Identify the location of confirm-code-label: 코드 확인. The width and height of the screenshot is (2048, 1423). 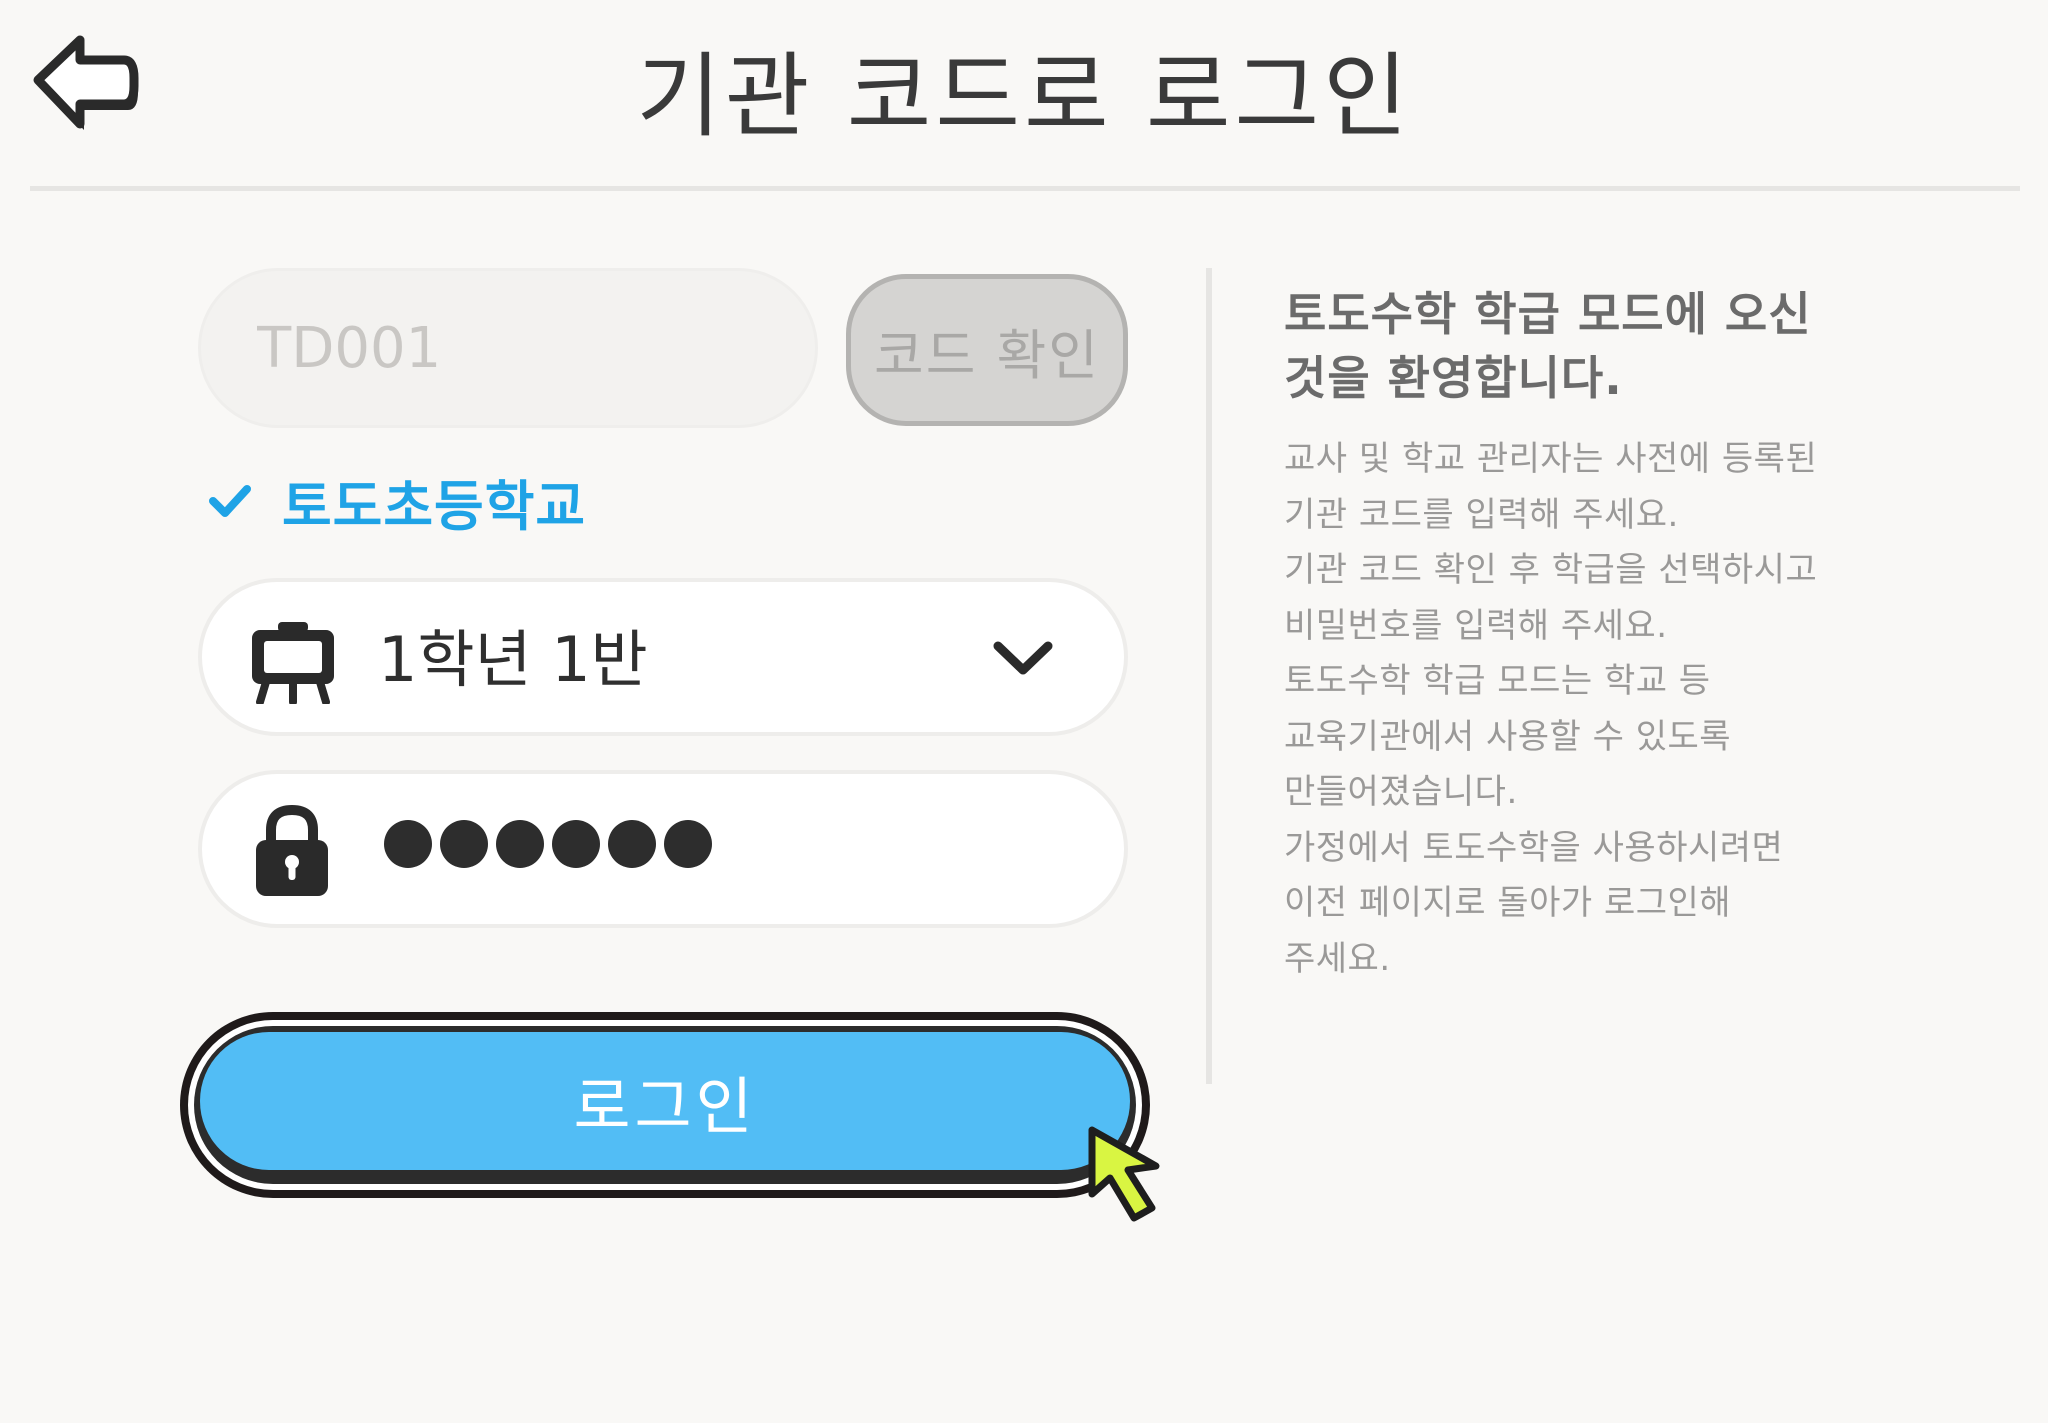
(987, 355).